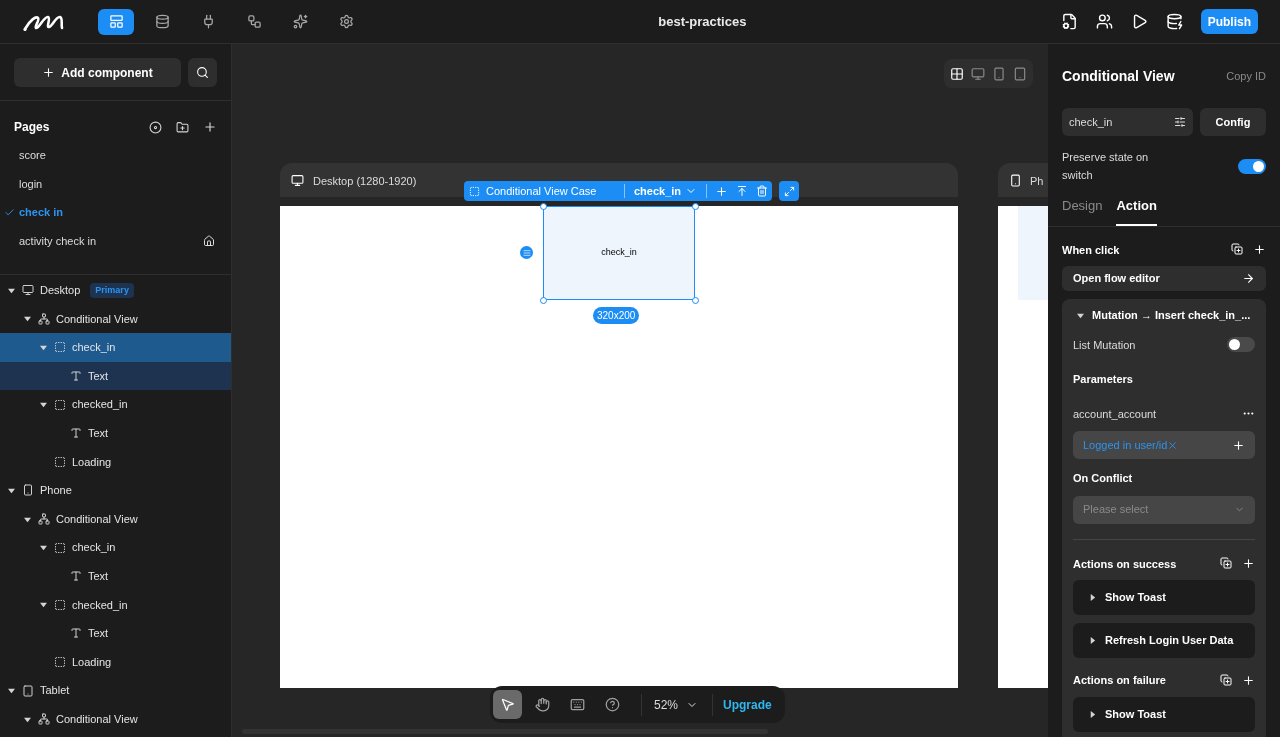 This screenshot has width=1280, height=737. I want to click on action-item: Refresh Login User Data, so click(1164, 640).